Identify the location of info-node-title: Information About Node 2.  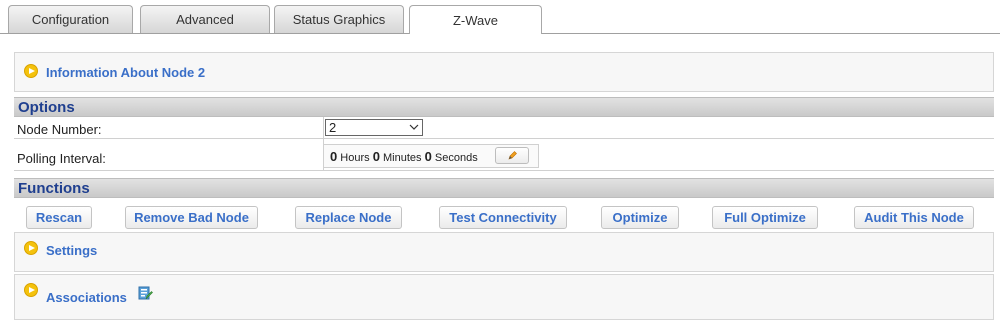
(125, 72).